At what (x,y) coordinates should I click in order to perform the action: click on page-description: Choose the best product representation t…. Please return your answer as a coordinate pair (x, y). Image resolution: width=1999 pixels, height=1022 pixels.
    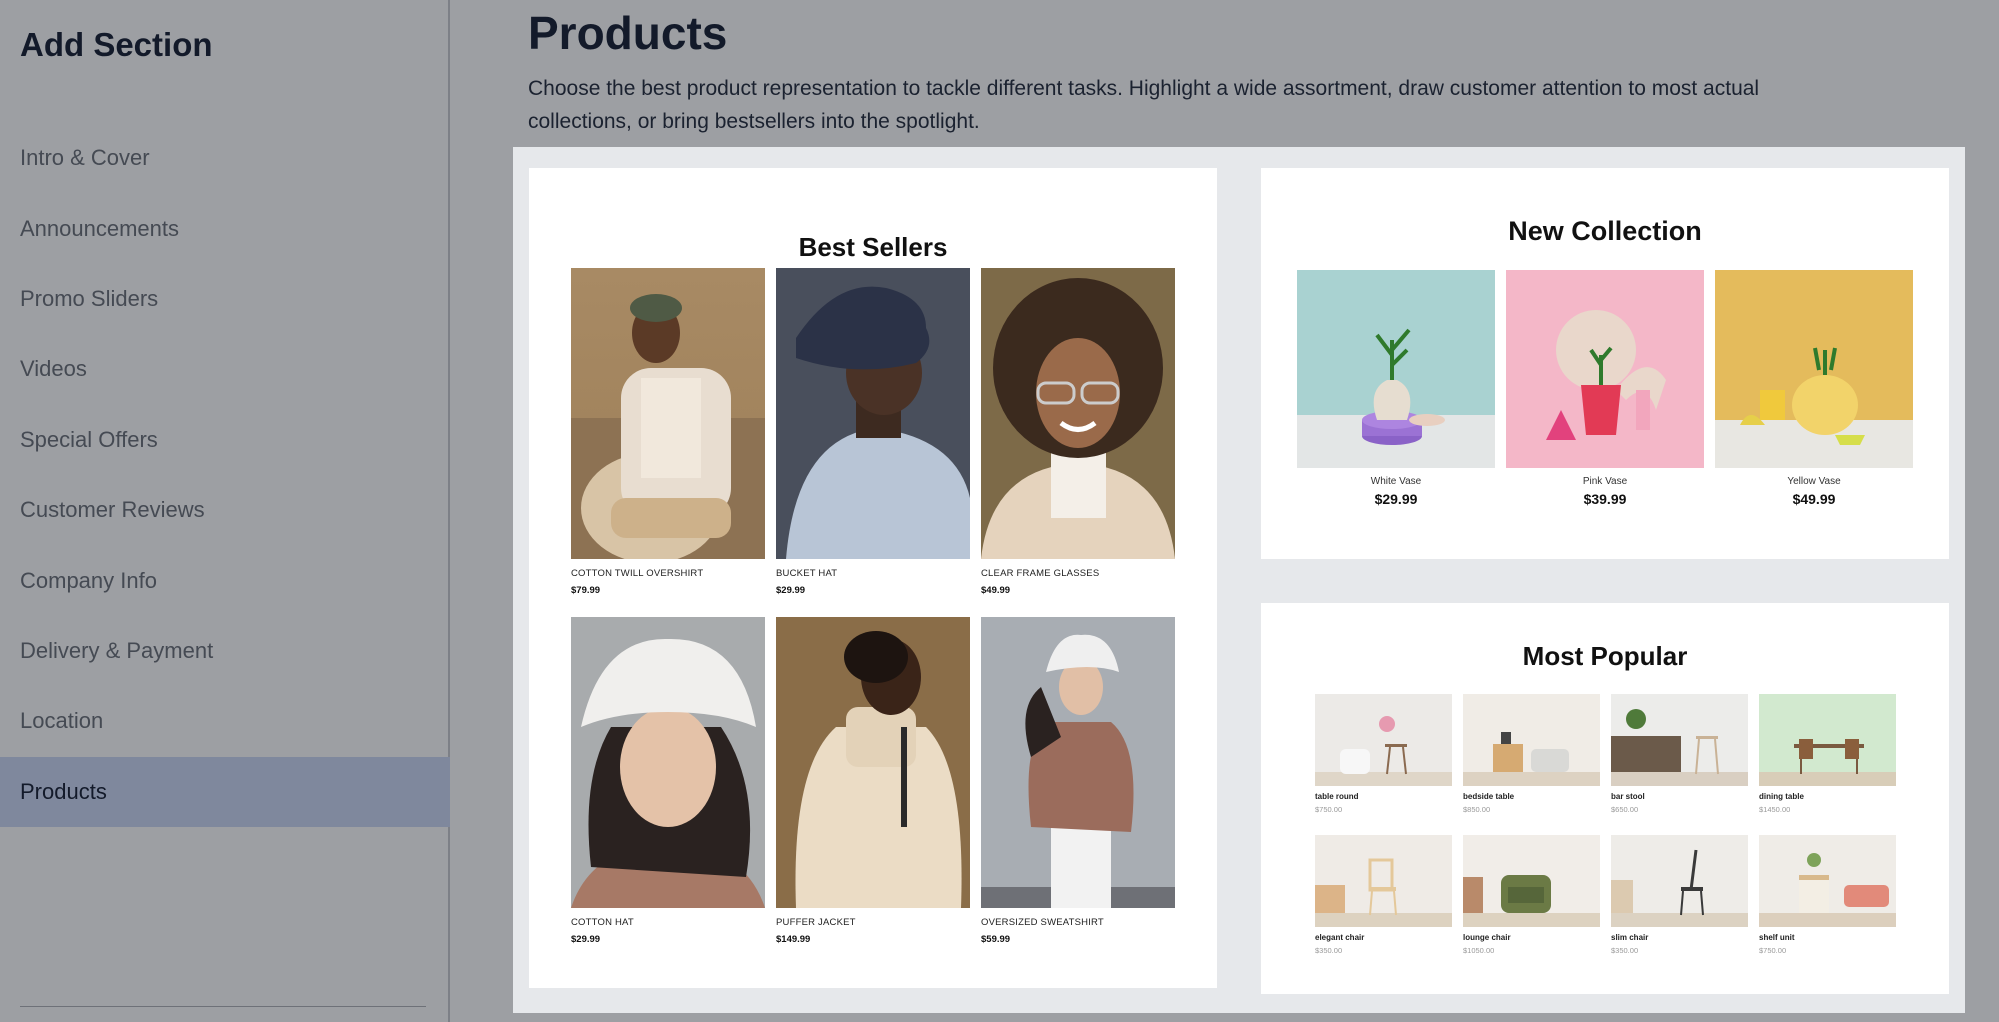
    Looking at the image, I should click on (1144, 105).